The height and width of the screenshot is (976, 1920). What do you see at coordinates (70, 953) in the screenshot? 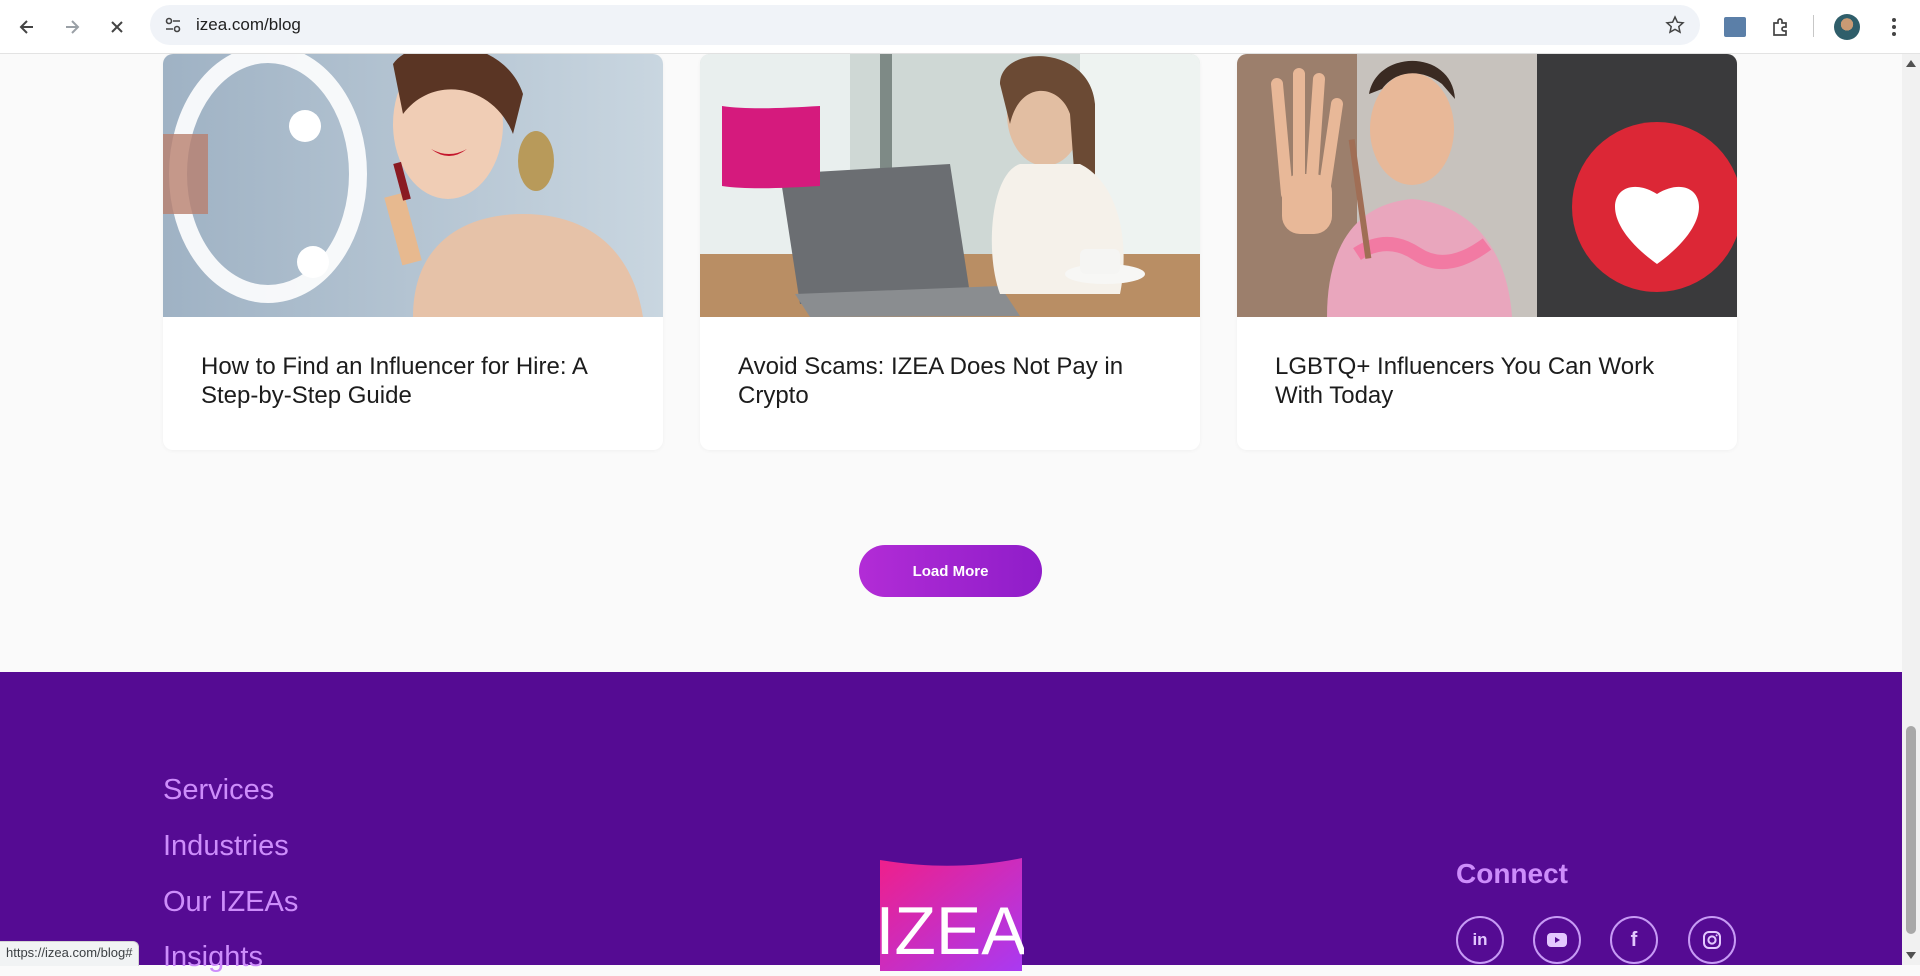
I see `link-status-bubble: https://izea.com/blog#` at bounding box center [70, 953].